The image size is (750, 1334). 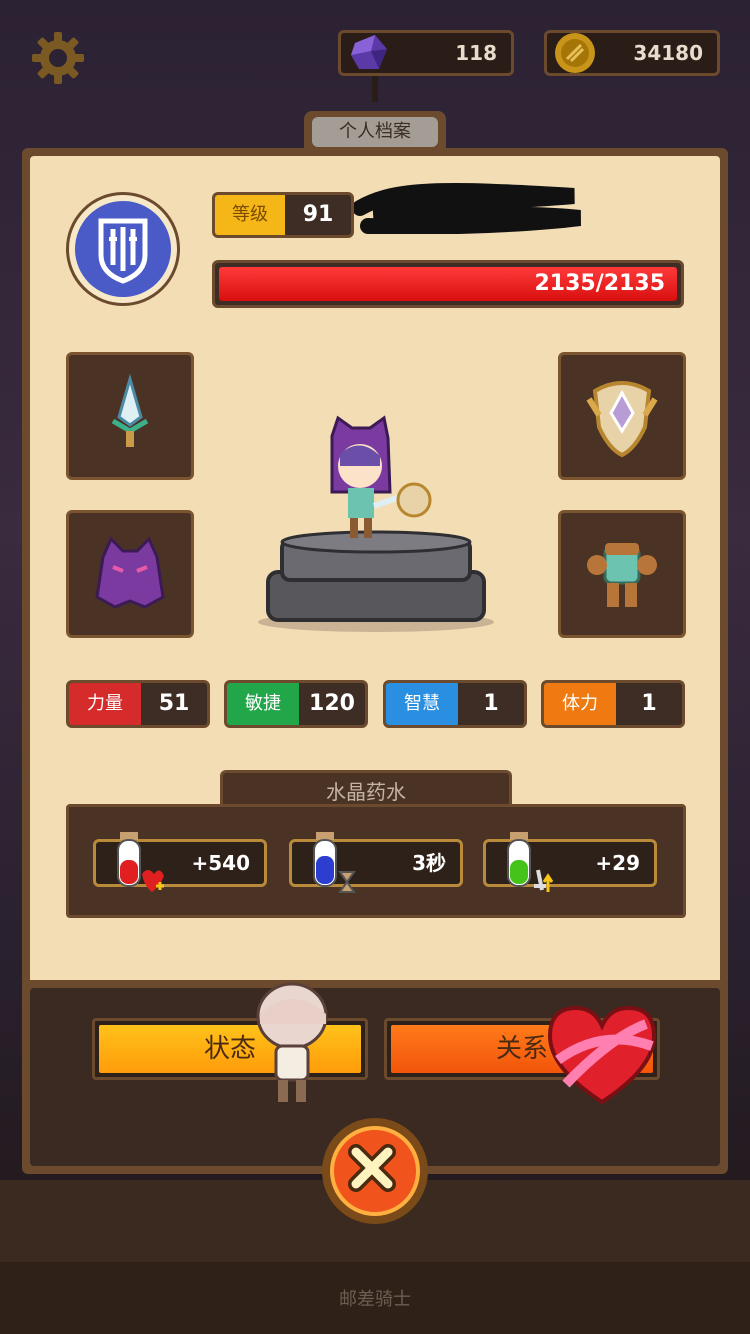 I want to click on stat-stamina: 体力 1, so click(x=613, y=704).